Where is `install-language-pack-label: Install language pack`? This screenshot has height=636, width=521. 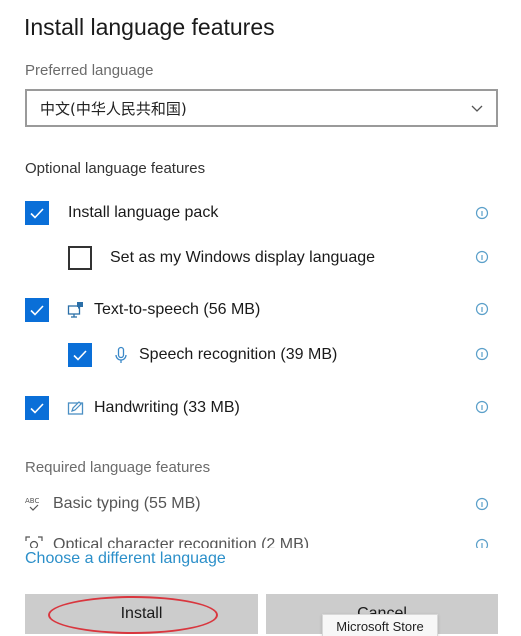 install-language-pack-label: Install language pack is located at coordinates (143, 212).